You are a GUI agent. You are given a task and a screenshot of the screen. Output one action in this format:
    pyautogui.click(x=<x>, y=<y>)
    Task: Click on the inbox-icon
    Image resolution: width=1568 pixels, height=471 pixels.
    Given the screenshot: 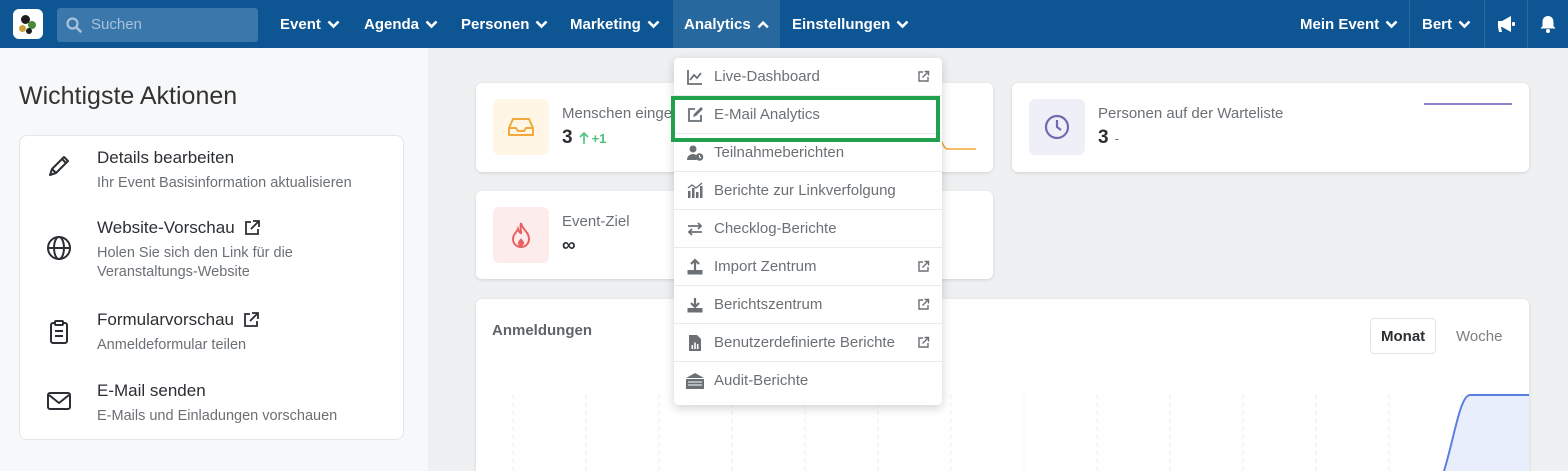 What is the action you would take?
    pyautogui.click(x=521, y=127)
    